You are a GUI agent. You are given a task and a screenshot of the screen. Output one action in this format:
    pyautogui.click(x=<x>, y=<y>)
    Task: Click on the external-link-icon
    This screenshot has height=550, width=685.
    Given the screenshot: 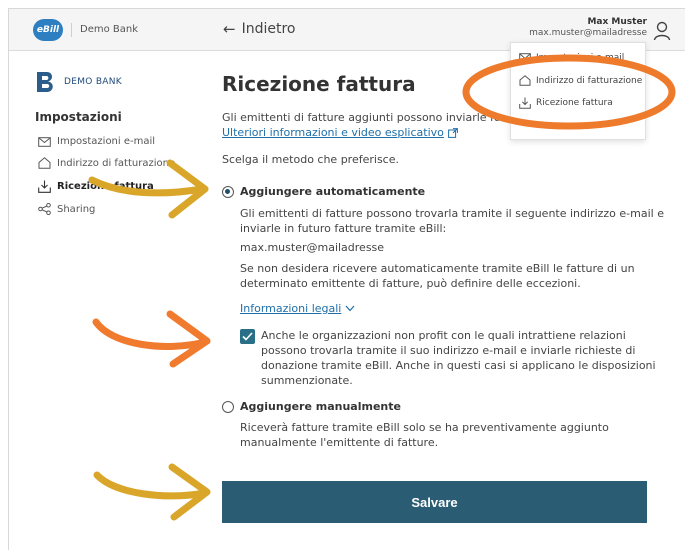 What is the action you would take?
    pyautogui.click(x=452, y=132)
    